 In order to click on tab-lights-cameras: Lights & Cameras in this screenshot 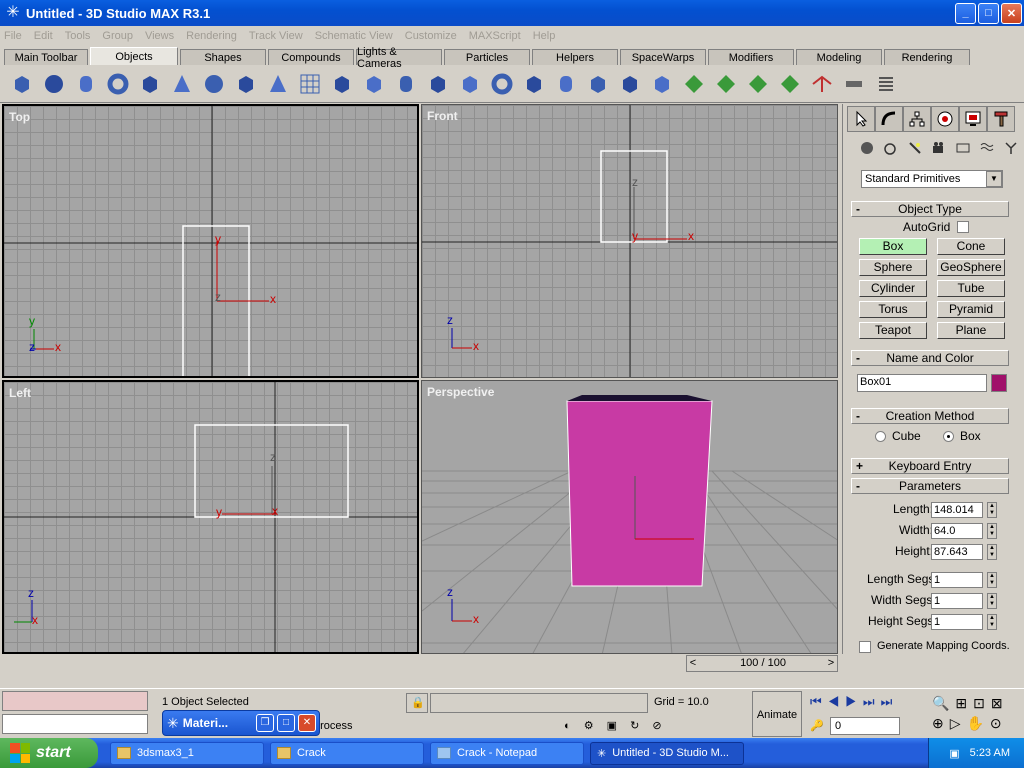, I will do `click(399, 58)`.